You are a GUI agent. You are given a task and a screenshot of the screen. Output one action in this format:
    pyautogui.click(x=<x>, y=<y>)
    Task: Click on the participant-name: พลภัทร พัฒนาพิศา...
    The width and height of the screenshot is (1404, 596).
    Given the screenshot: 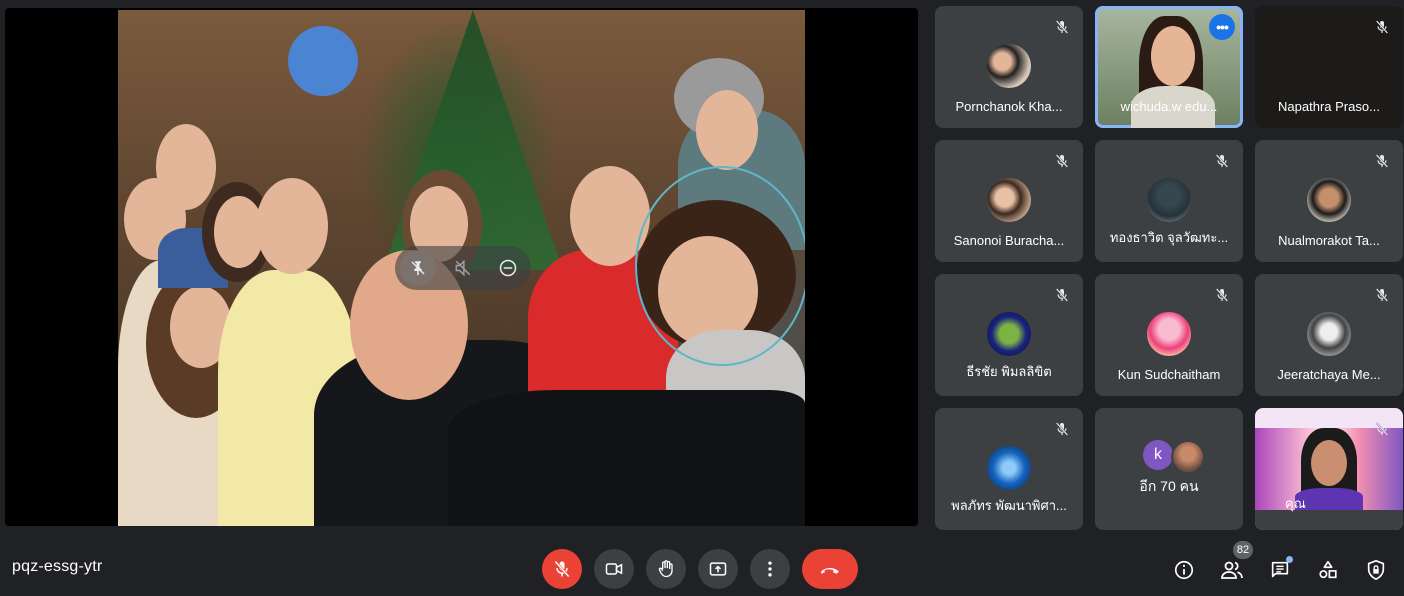 What is the action you would take?
    pyautogui.click(x=1009, y=505)
    